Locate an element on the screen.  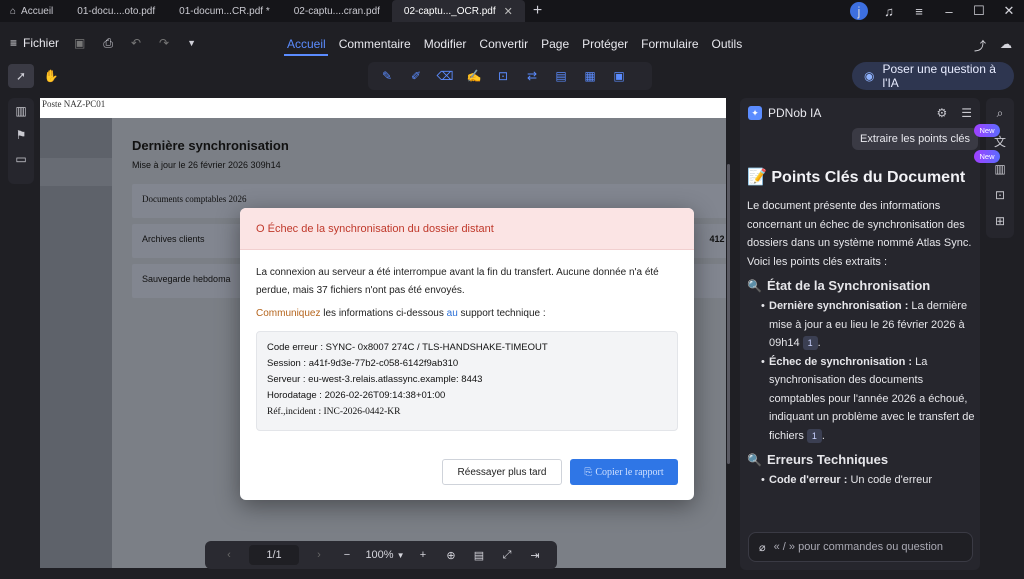
row-label: Sauvegarde hebdoma is located at coordinates (186, 279).